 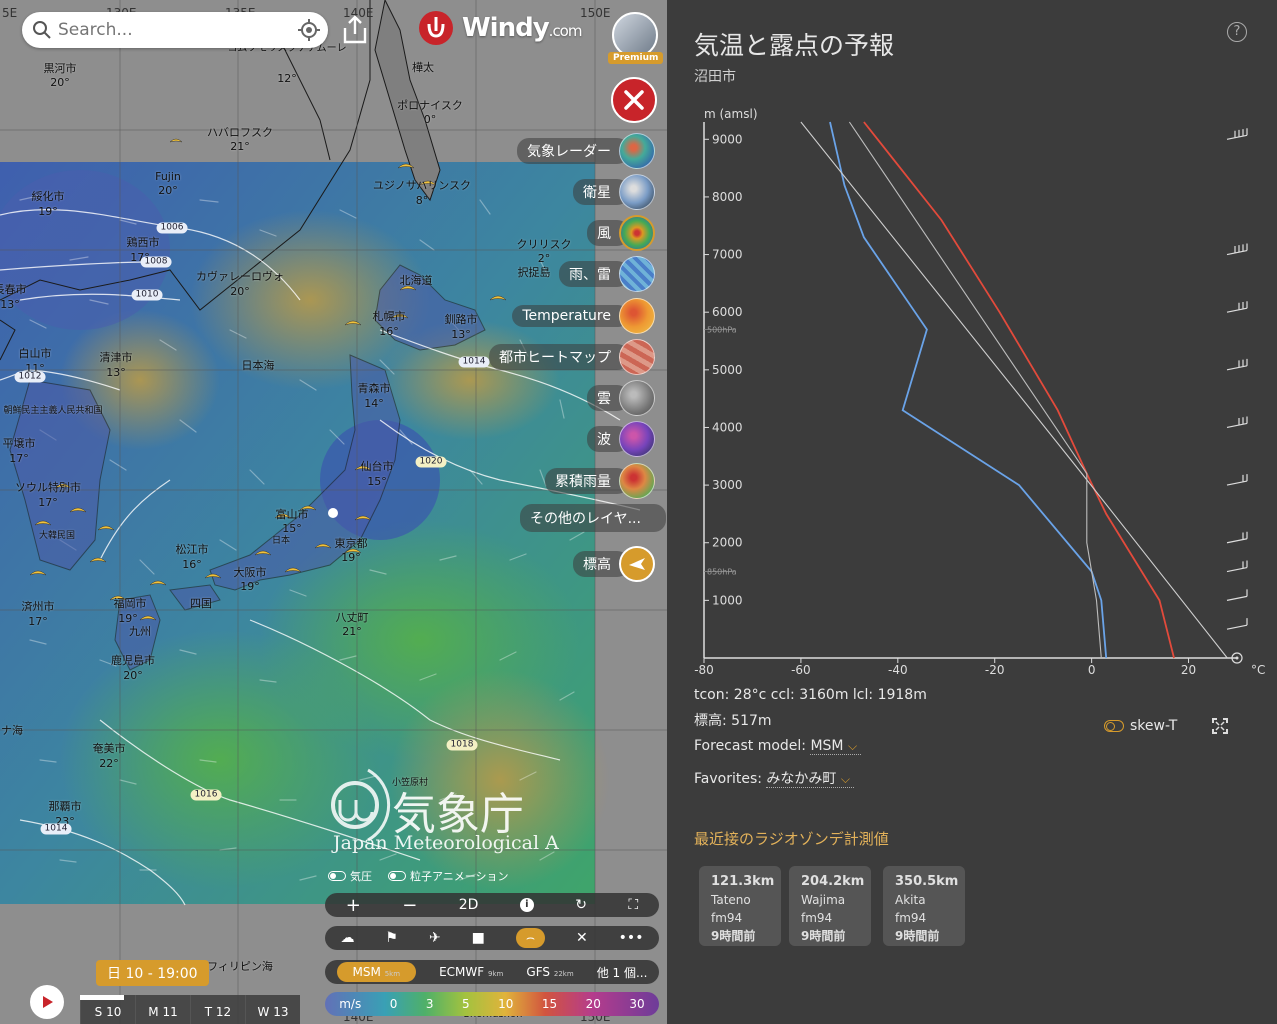 What do you see at coordinates (465, 1004) in the screenshot?
I see `scale-value: 5` at bounding box center [465, 1004].